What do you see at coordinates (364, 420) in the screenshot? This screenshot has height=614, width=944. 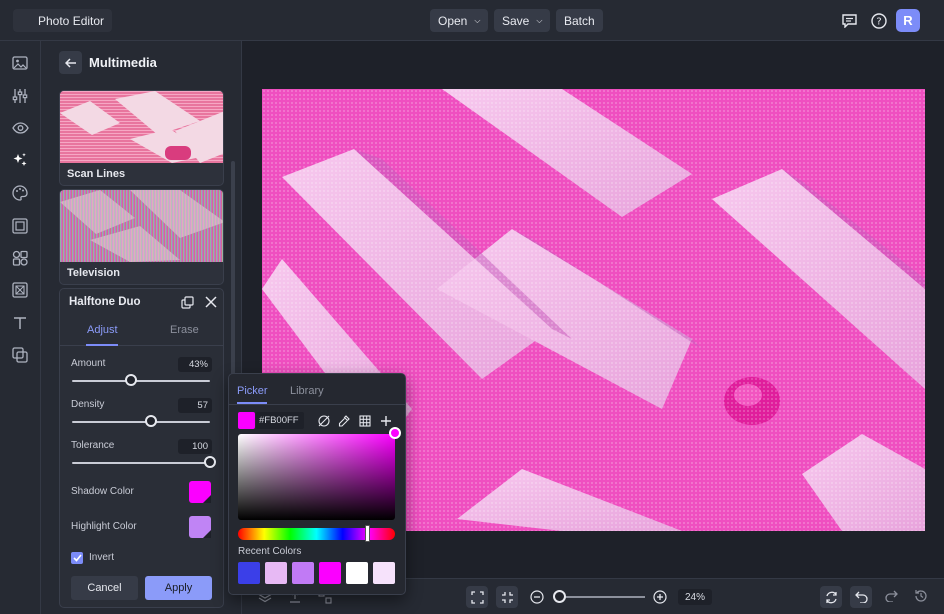 I see `swatch-grid-icon` at bounding box center [364, 420].